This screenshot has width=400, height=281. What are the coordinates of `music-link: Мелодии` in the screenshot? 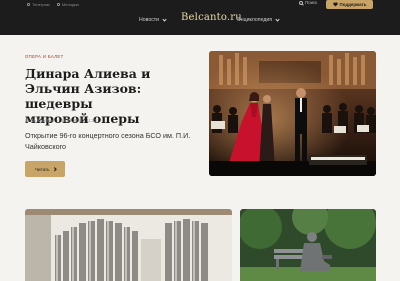 It's located at (68, 4).